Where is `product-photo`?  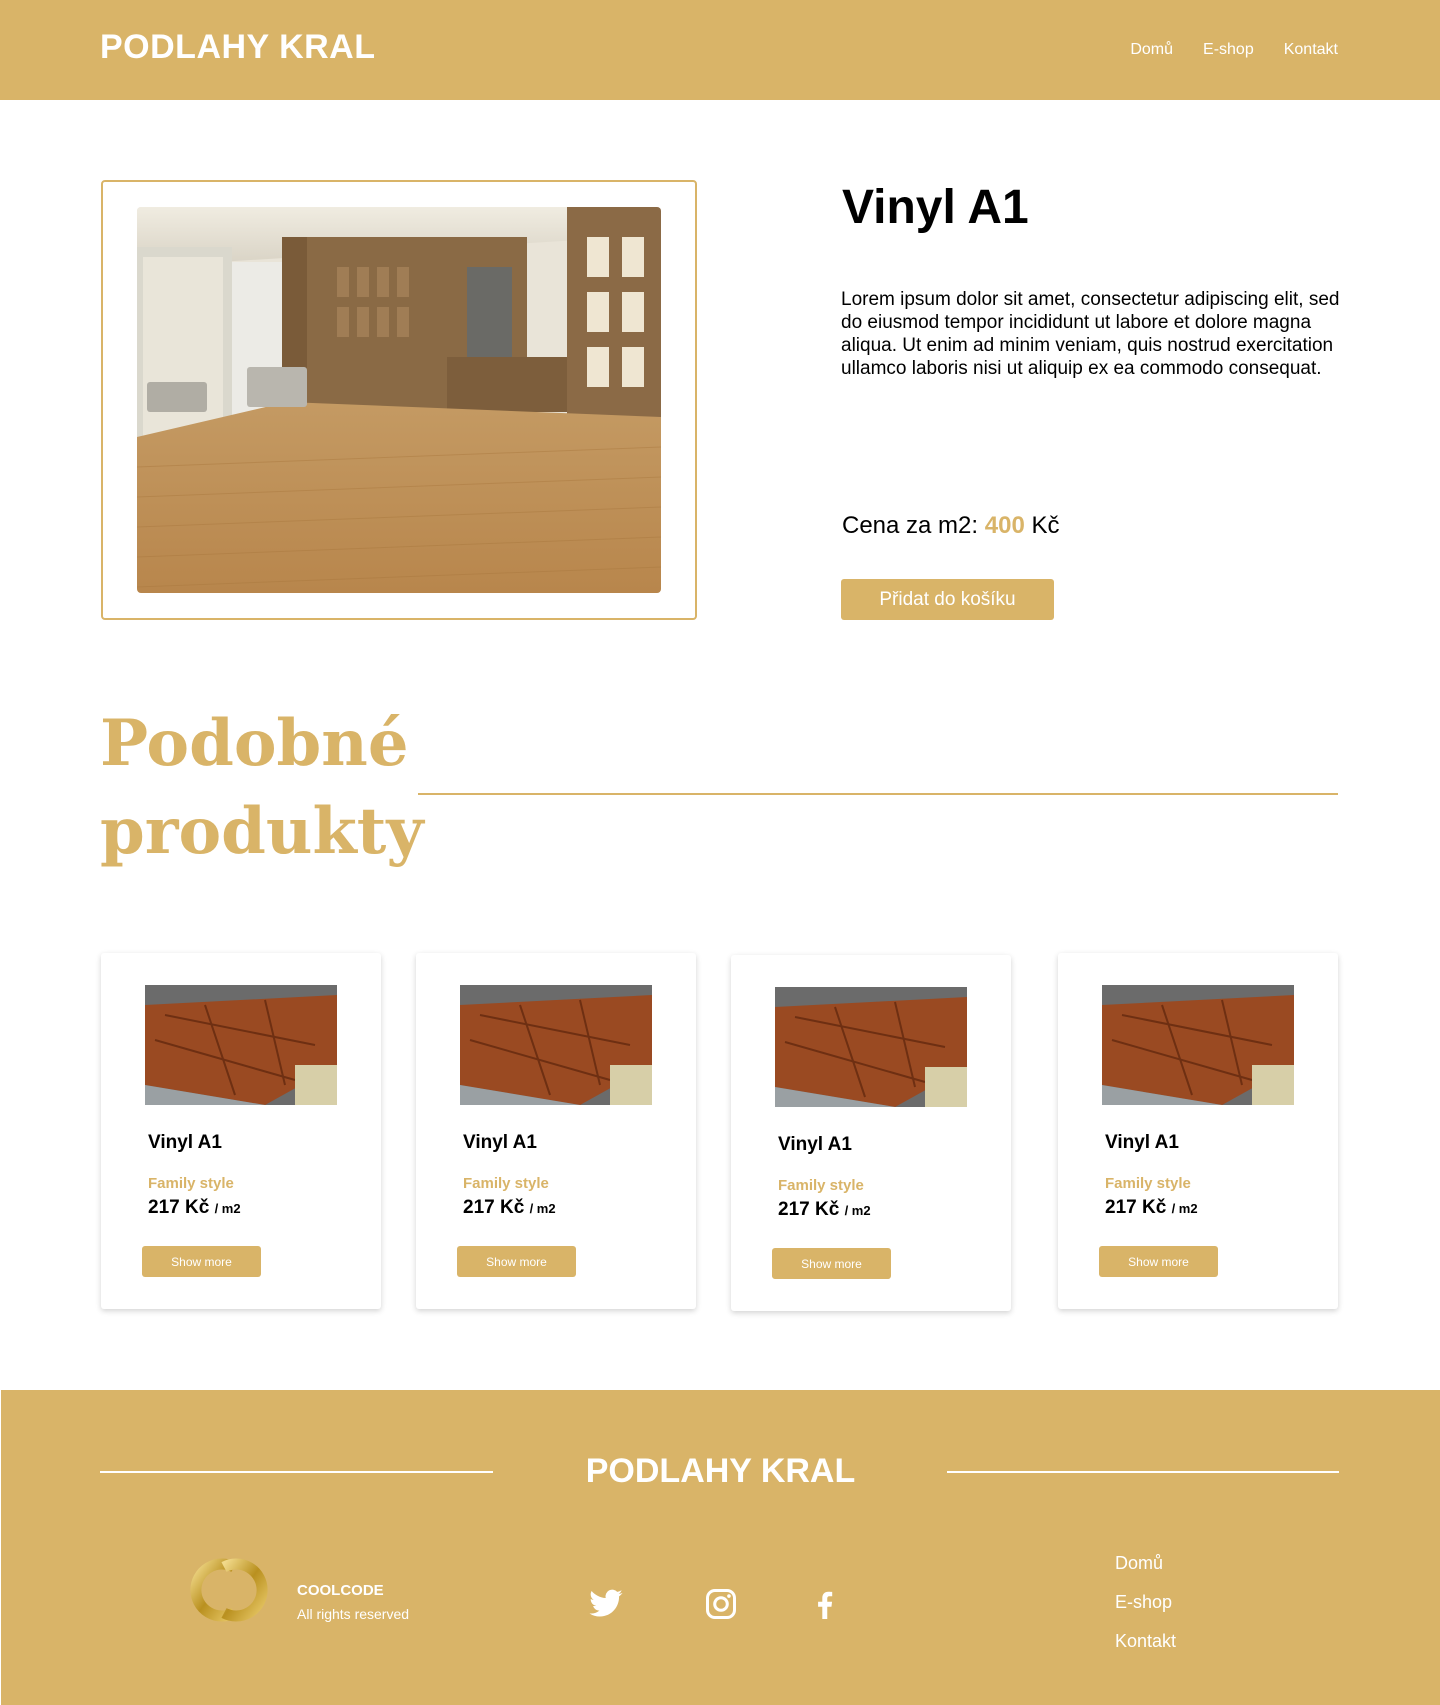
product-photo is located at coordinates (399, 400).